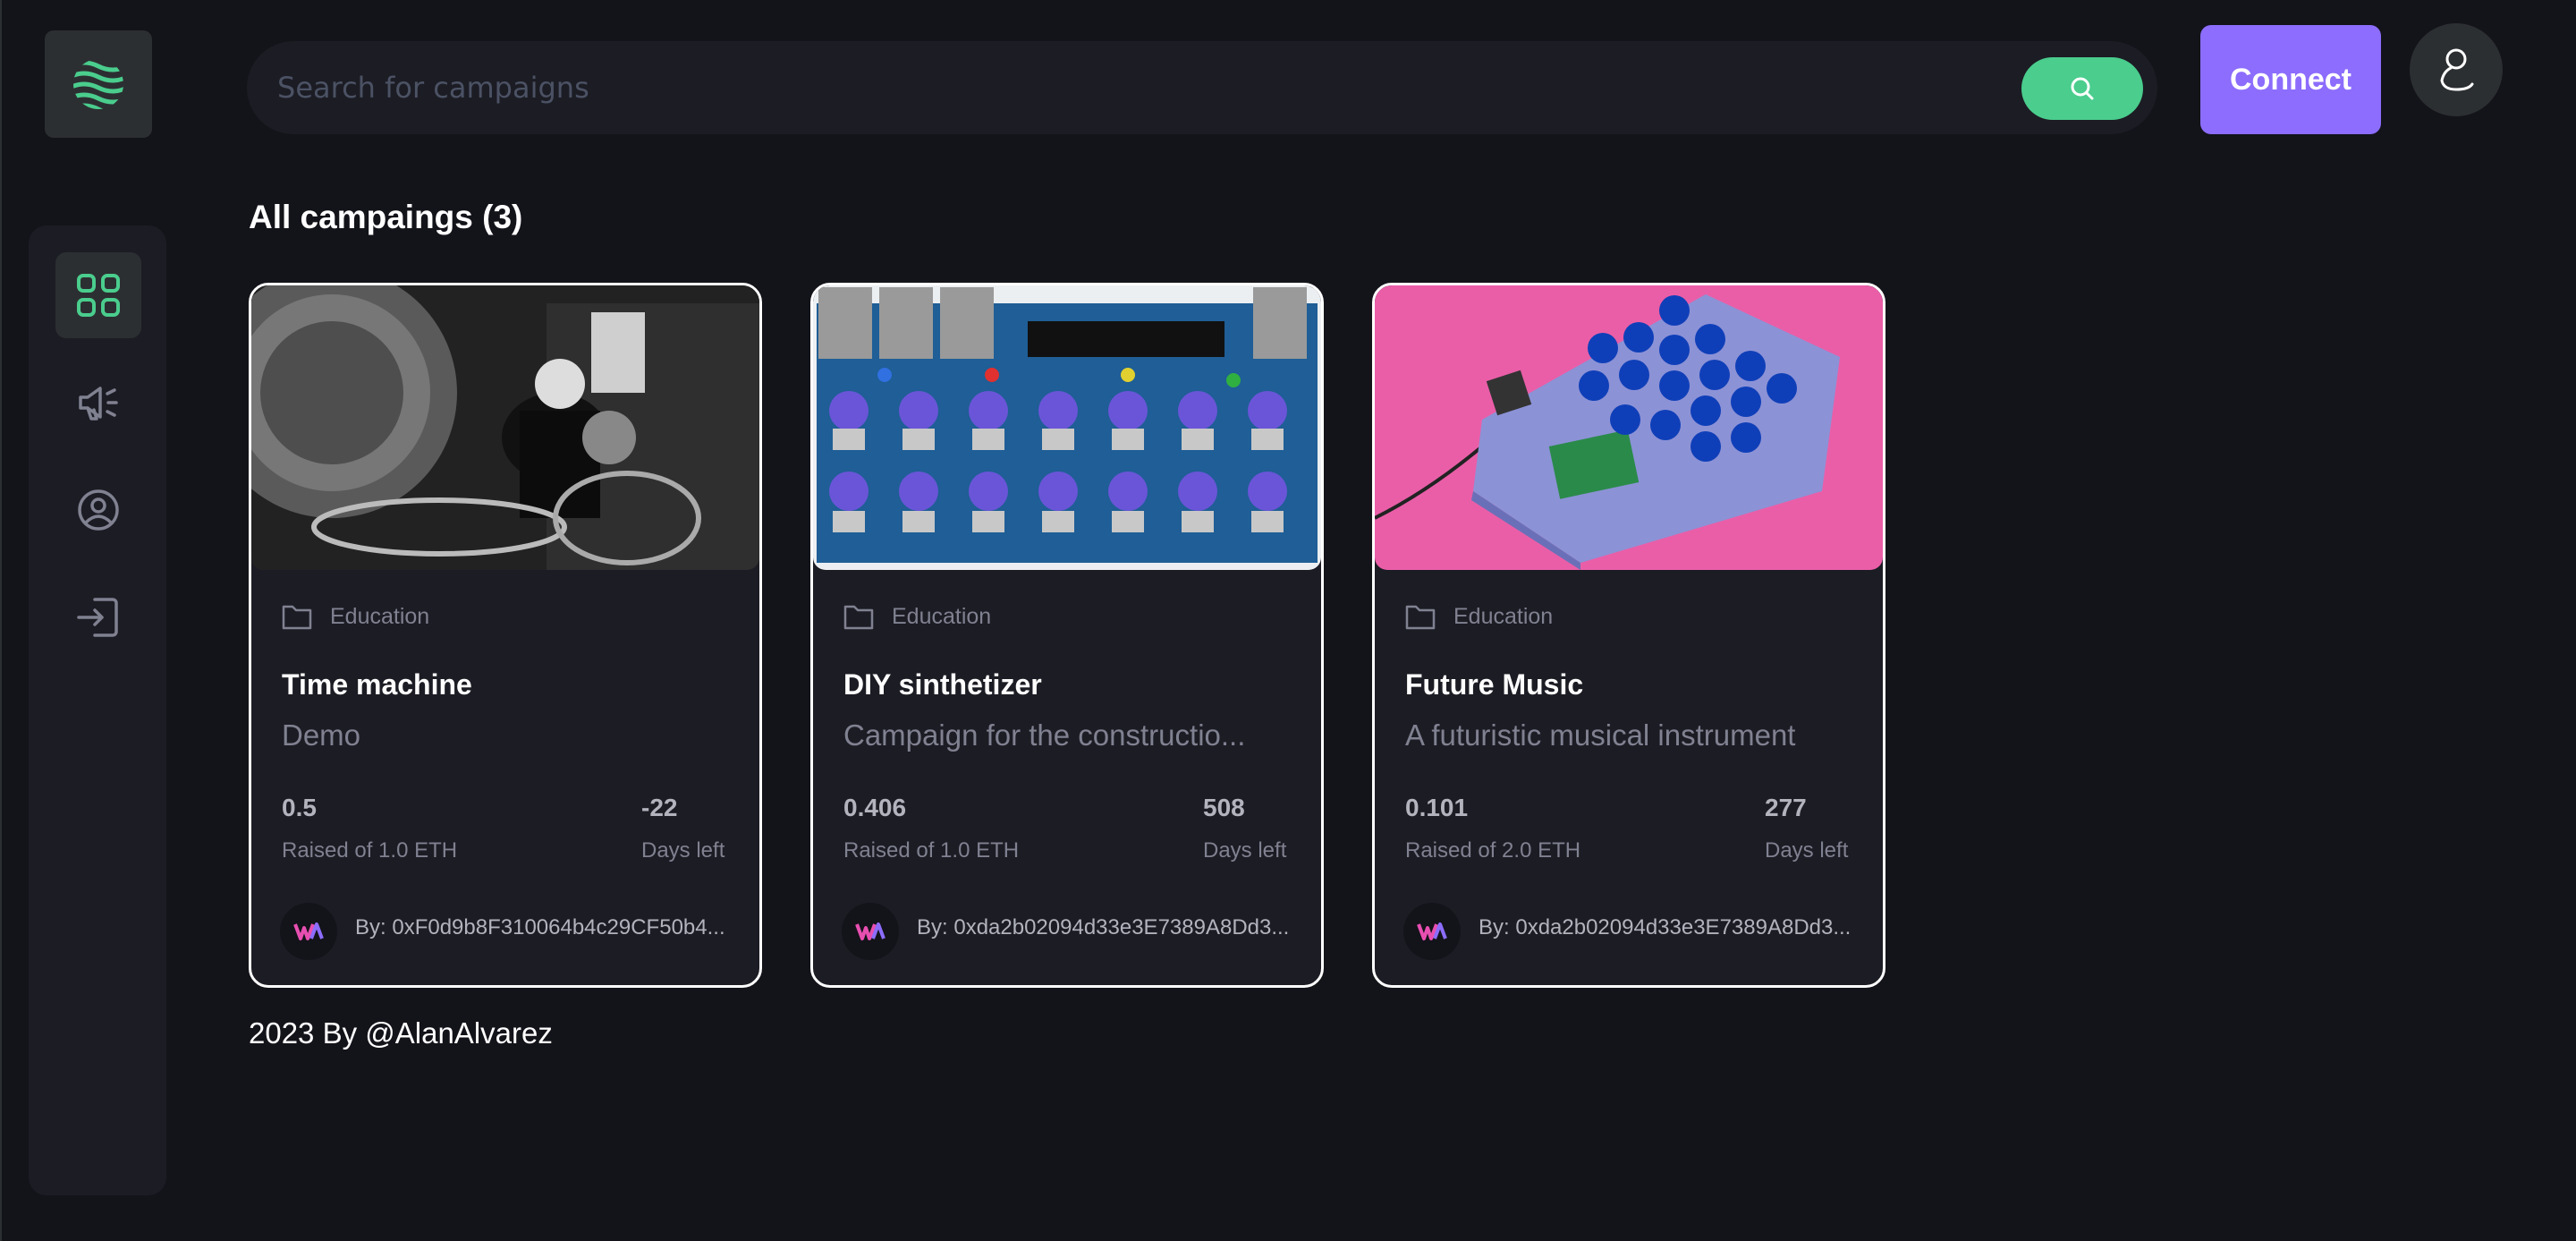  I want to click on wave-globe-logo-icon, so click(98, 84).